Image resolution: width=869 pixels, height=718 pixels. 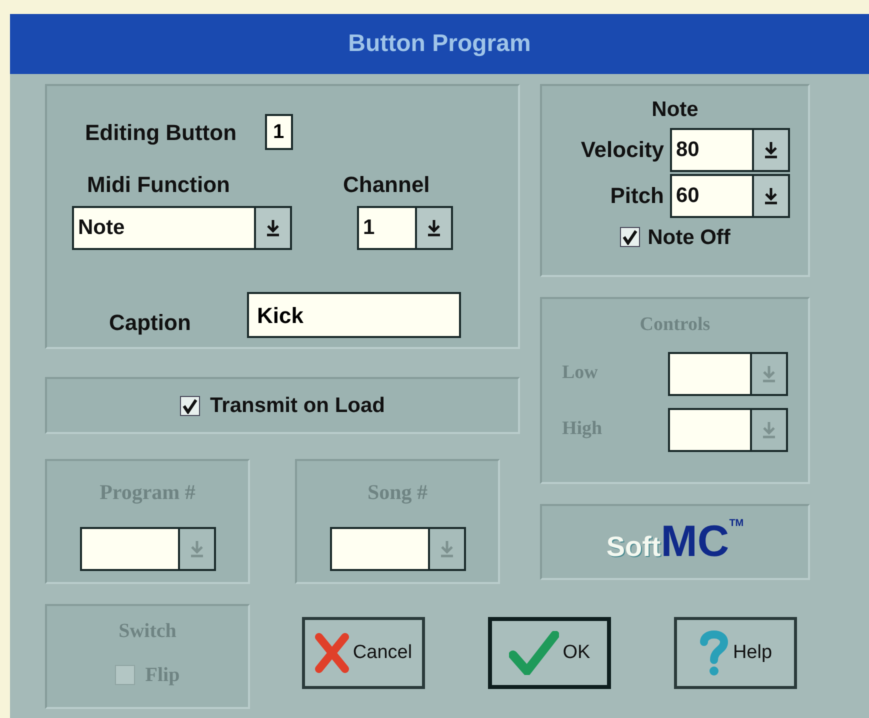 What do you see at coordinates (689, 237) in the screenshot?
I see `field-label: Note Off` at bounding box center [689, 237].